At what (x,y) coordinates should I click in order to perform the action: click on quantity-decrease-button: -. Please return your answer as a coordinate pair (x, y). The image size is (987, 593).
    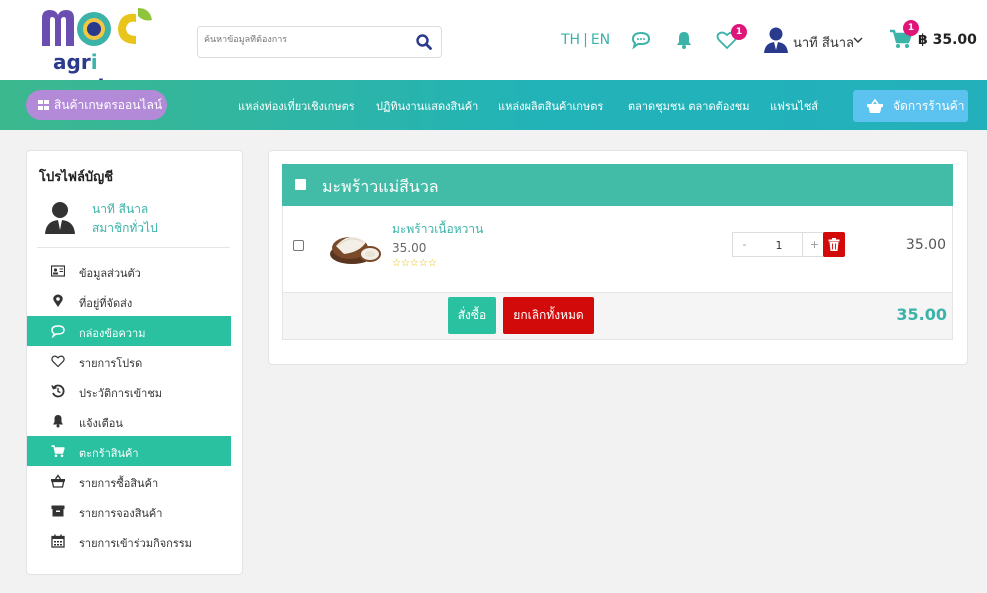
    Looking at the image, I should click on (744, 244).